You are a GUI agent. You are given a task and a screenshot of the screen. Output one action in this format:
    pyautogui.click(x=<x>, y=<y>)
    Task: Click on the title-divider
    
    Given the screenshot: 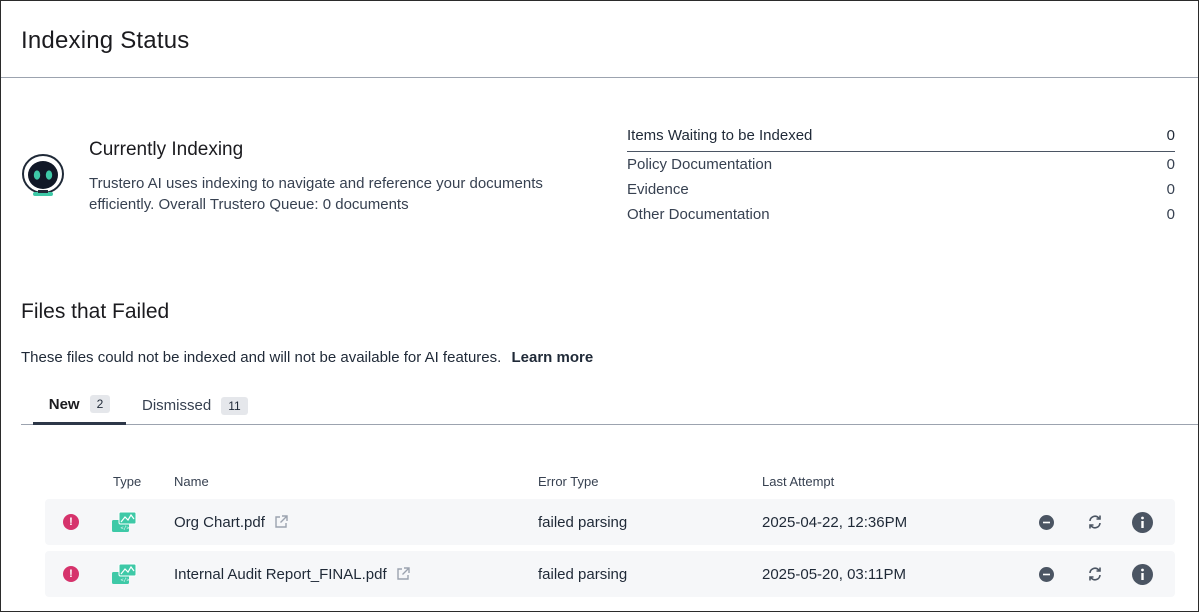 What is the action you would take?
    pyautogui.click(x=599, y=77)
    